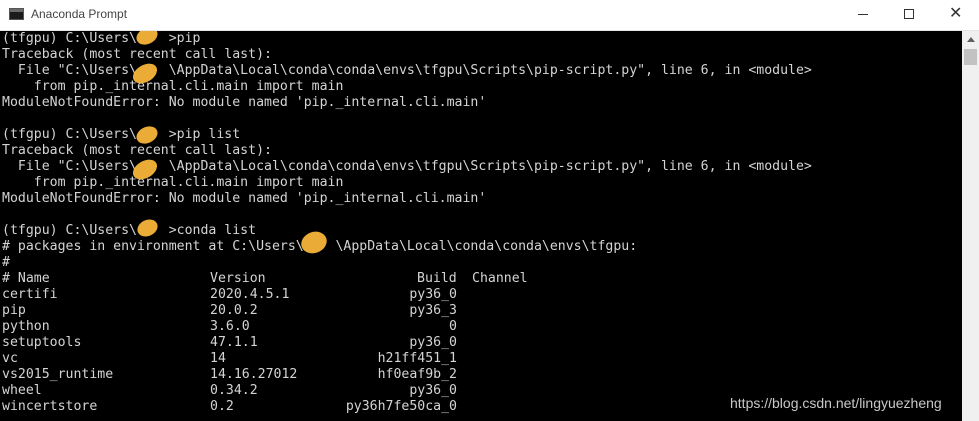 The width and height of the screenshot is (979, 421). What do you see at coordinates (50, 406) in the screenshot?
I see `package-name: wincertstore` at bounding box center [50, 406].